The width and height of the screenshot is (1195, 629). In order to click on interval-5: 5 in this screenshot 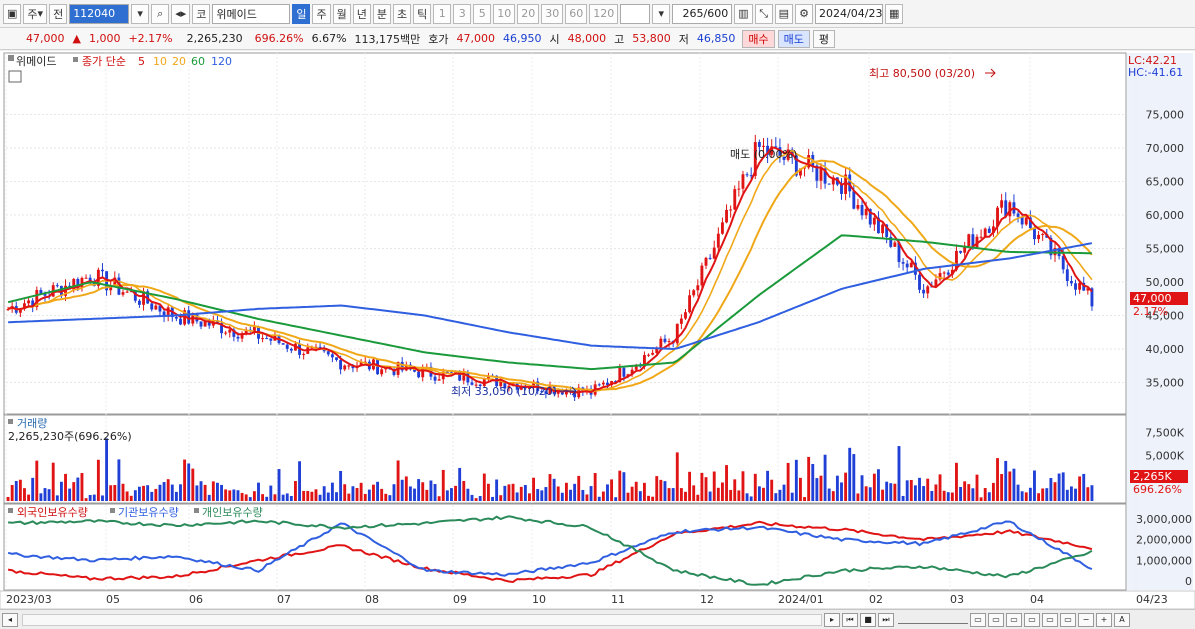, I will do `click(482, 13)`.